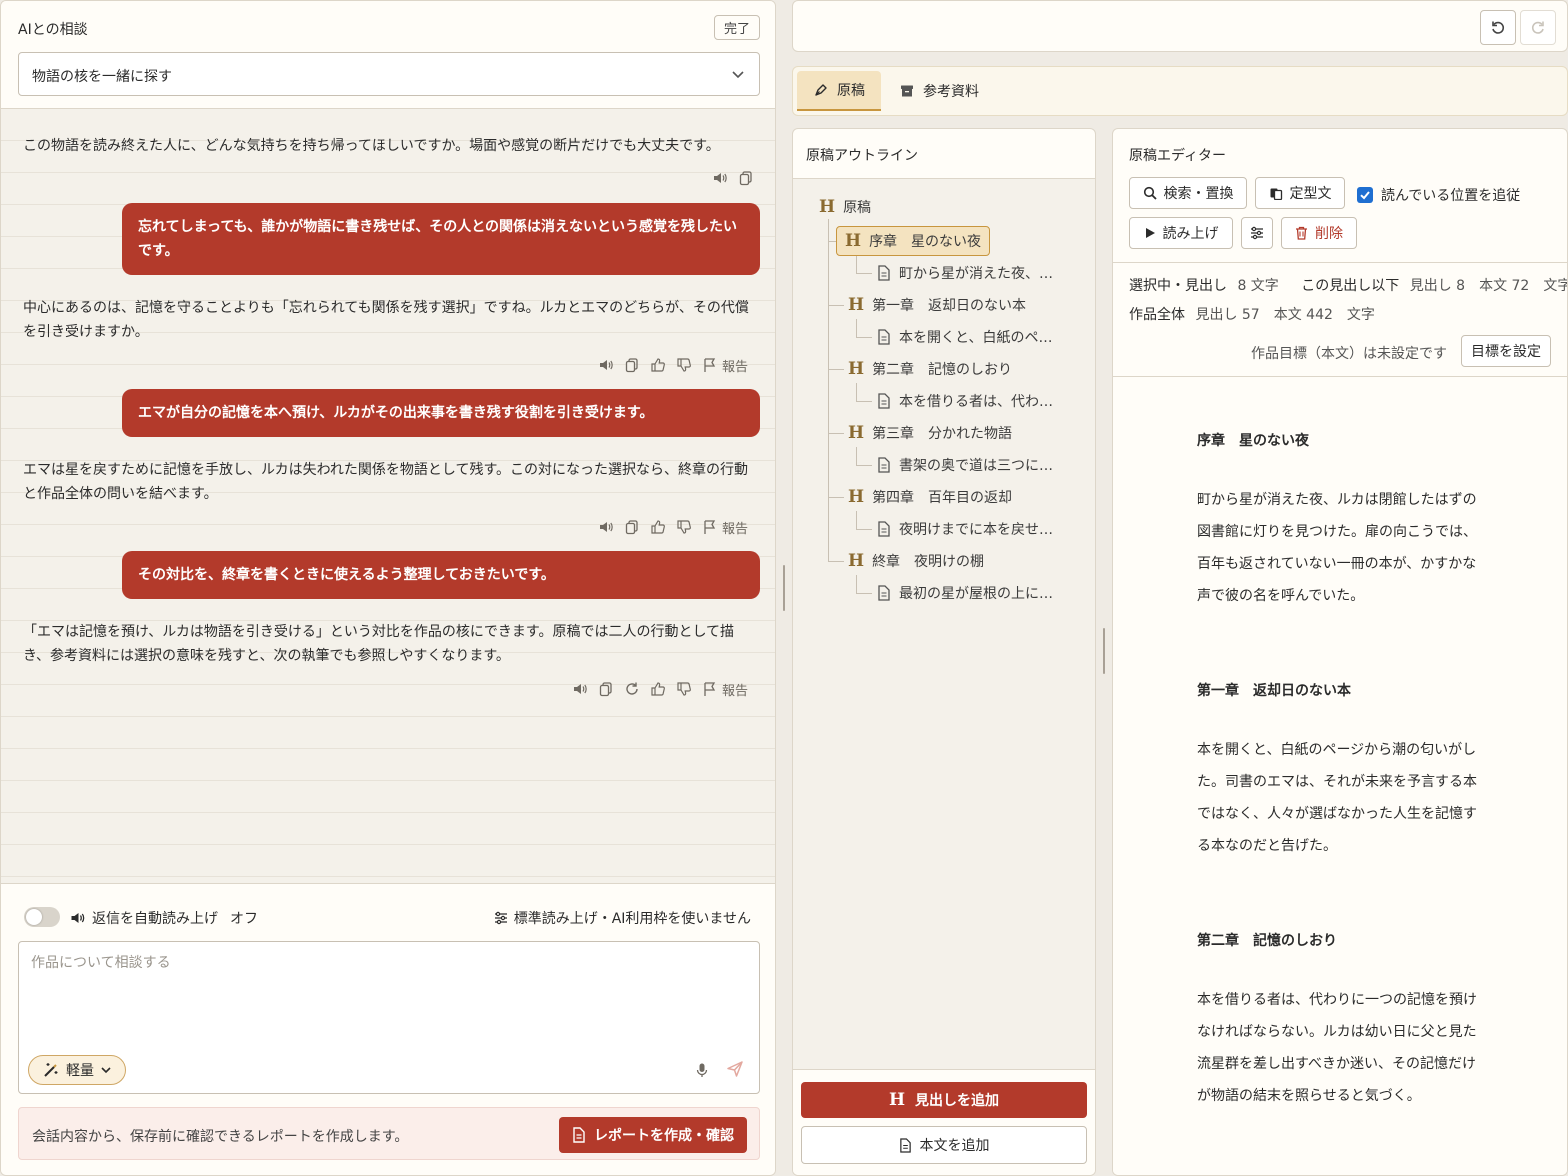 The width and height of the screenshot is (1568, 1176). I want to click on report-note: 会話内容から、保存前に確認できるレポートを作成します。, so click(220, 1137).